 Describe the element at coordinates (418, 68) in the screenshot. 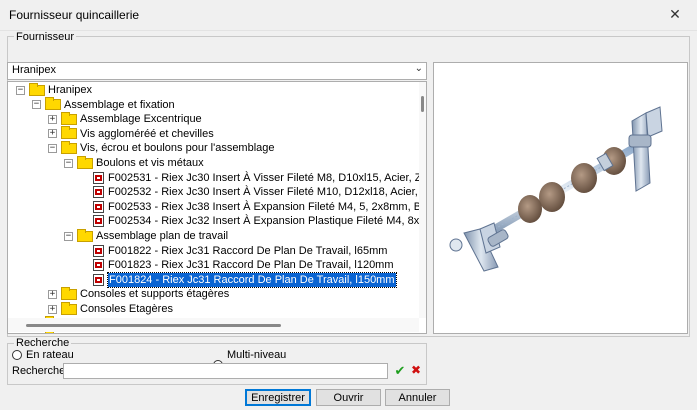

I see `chevron-down-icon: ⌄` at that location.